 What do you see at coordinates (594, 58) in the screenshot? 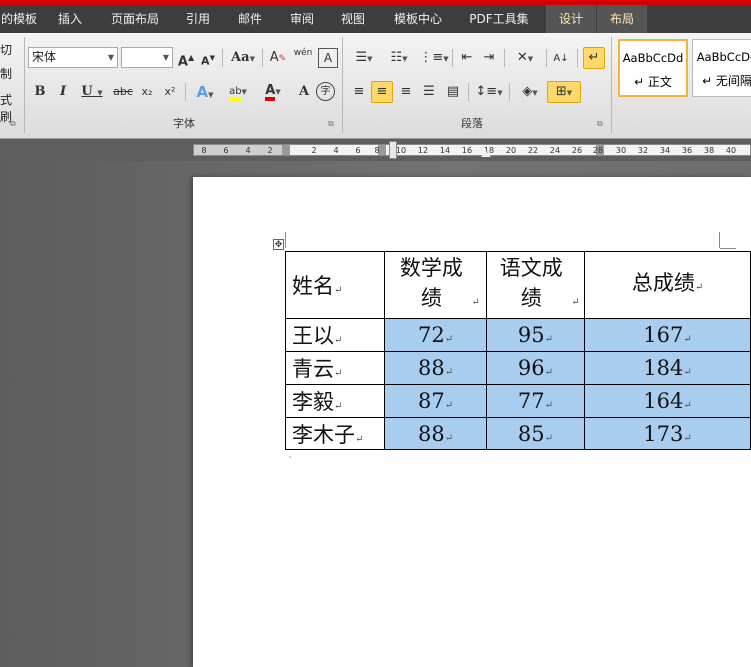
I see `show-marks-button: ↵` at bounding box center [594, 58].